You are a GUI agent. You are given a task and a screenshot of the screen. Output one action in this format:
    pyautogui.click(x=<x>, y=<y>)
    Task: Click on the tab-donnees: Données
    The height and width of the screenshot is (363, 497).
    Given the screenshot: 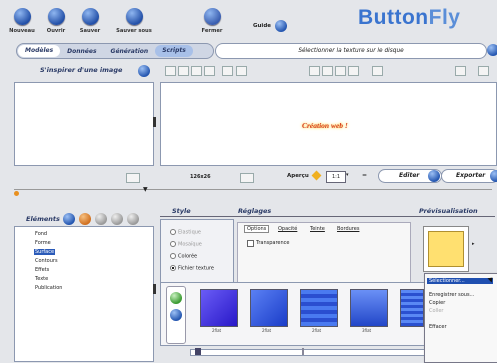 What is the action you would take?
    pyautogui.click(x=81, y=51)
    